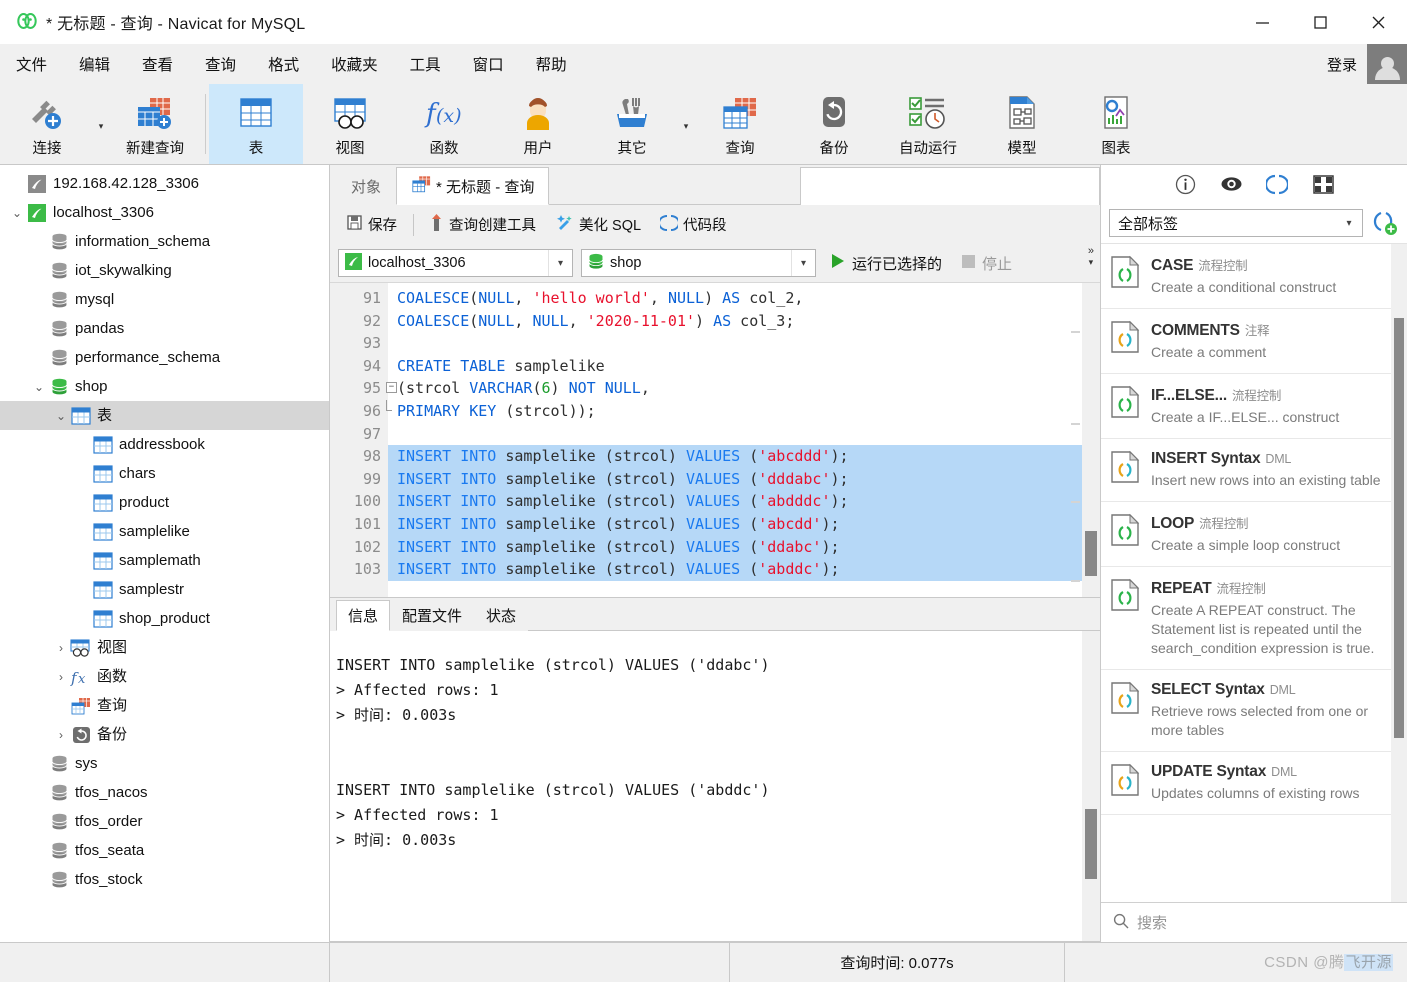  What do you see at coordinates (1091, 257) in the screenshot?
I see `toolbar-overflow-button: » ▾` at bounding box center [1091, 257].